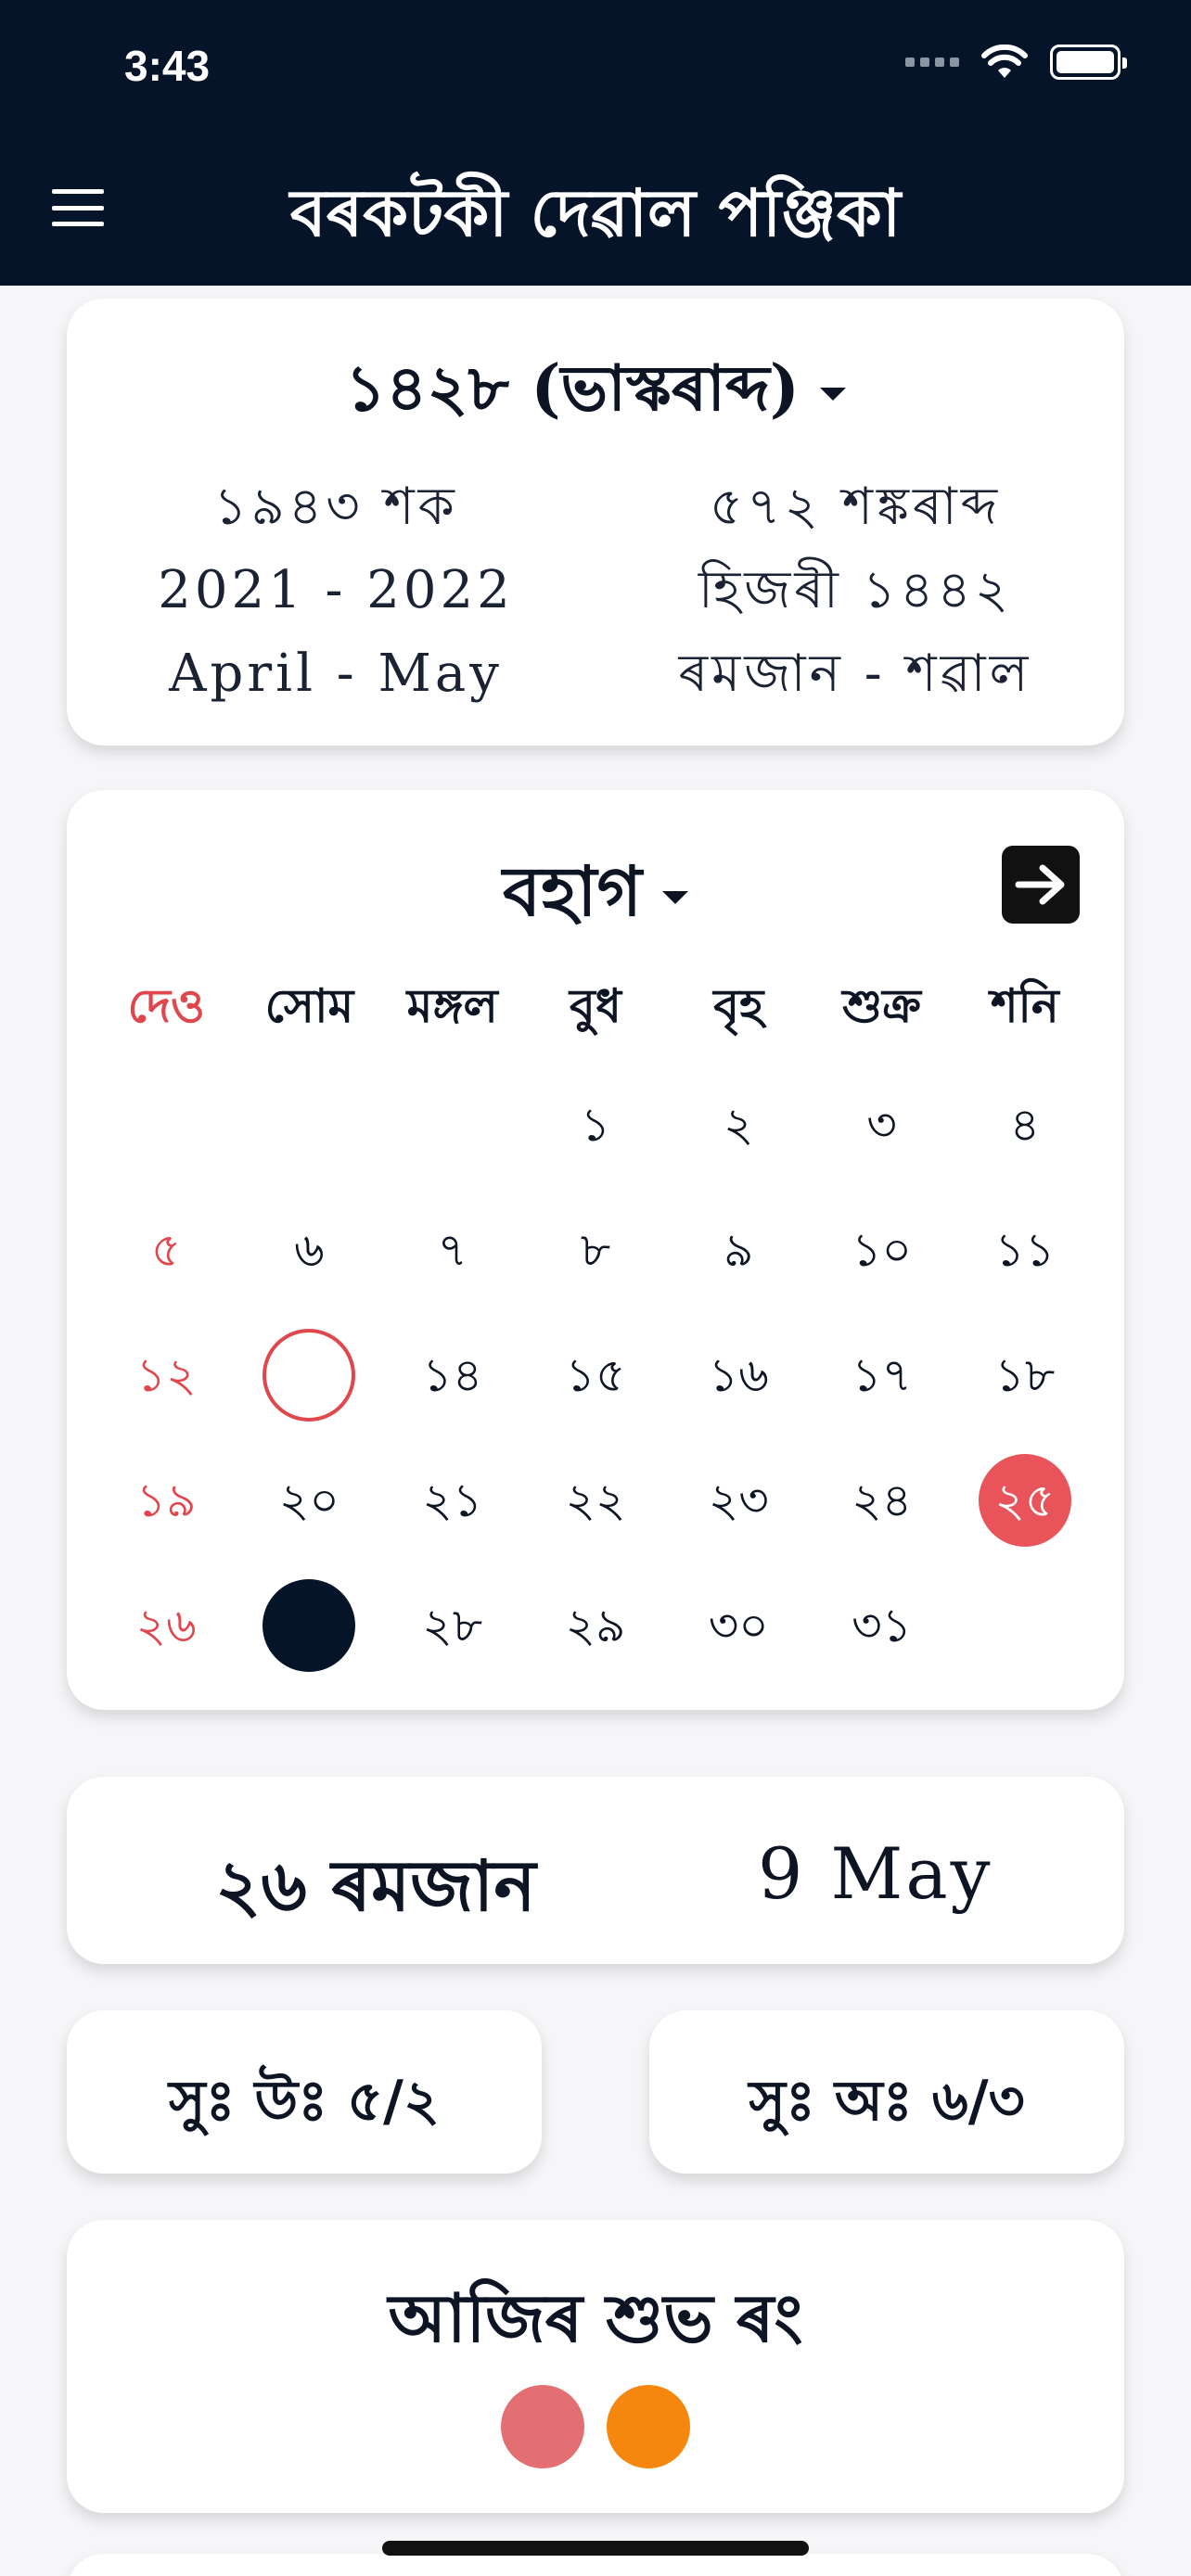  I want to click on calendar-day: ১০, so click(881, 1254).